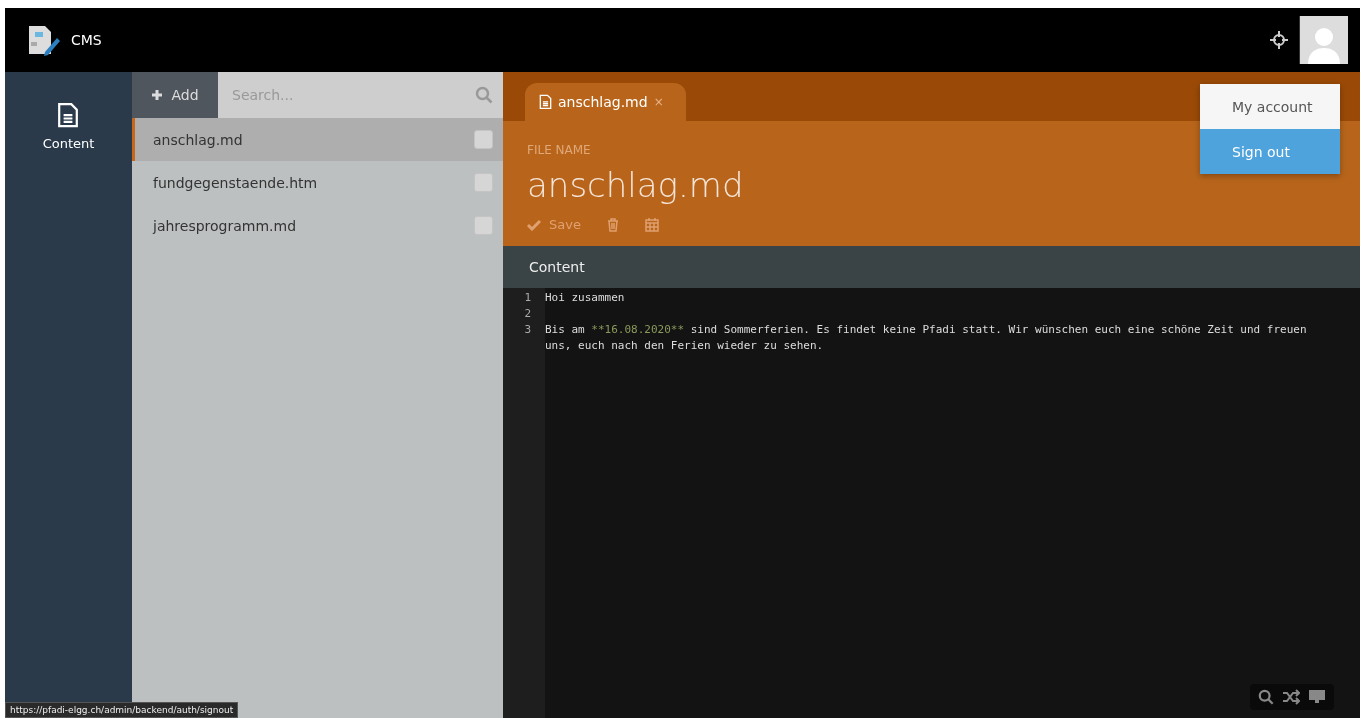  Describe the element at coordinates (86, 40) in the screenshot. I see `app-title: CMS` at that location.